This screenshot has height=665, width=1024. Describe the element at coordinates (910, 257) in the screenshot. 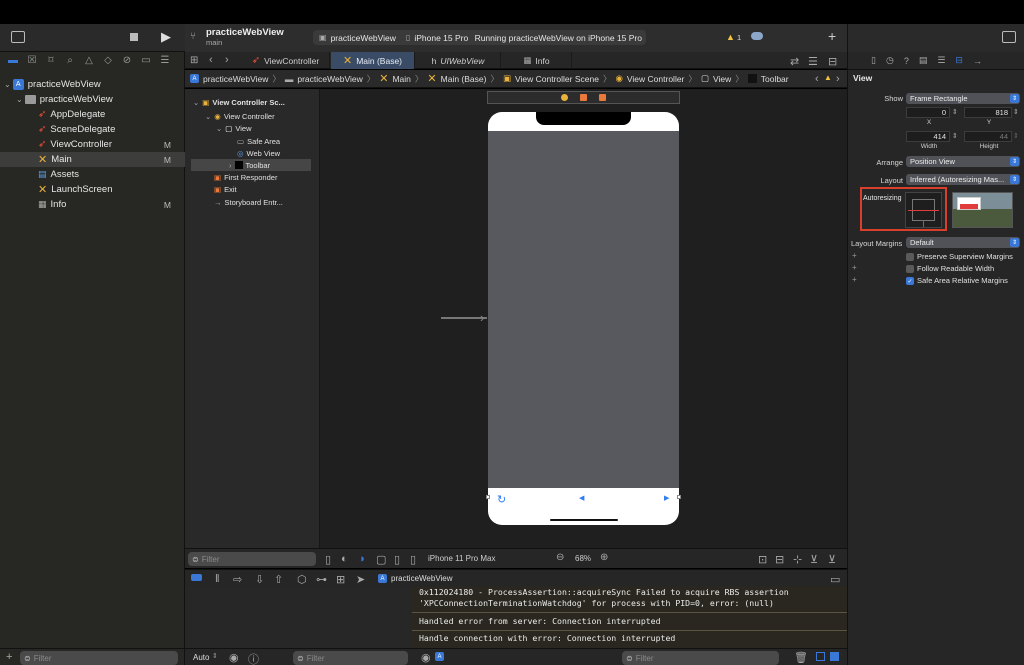

I see `preserve-superview-margins-checkbox` at that location.